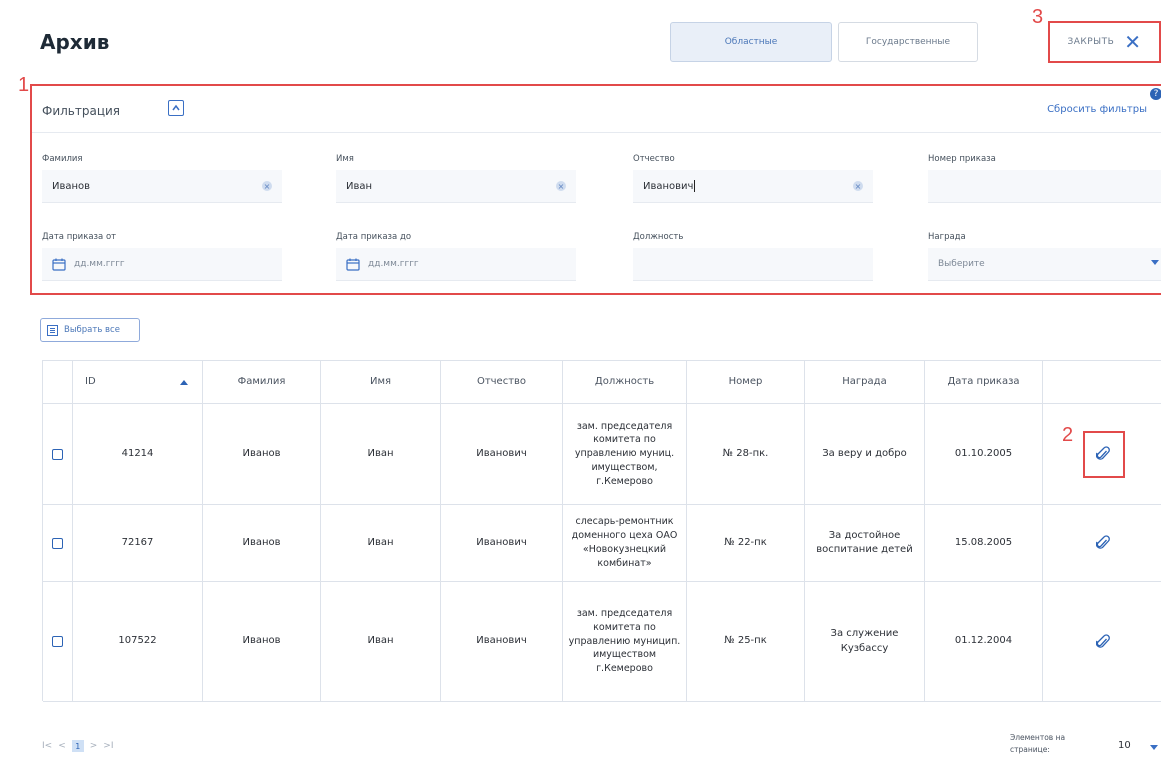 This screenshot has height=766, width=1161. I want to click on close-button: ЗАКРЫТЬ ✕, so click(1104, 42).